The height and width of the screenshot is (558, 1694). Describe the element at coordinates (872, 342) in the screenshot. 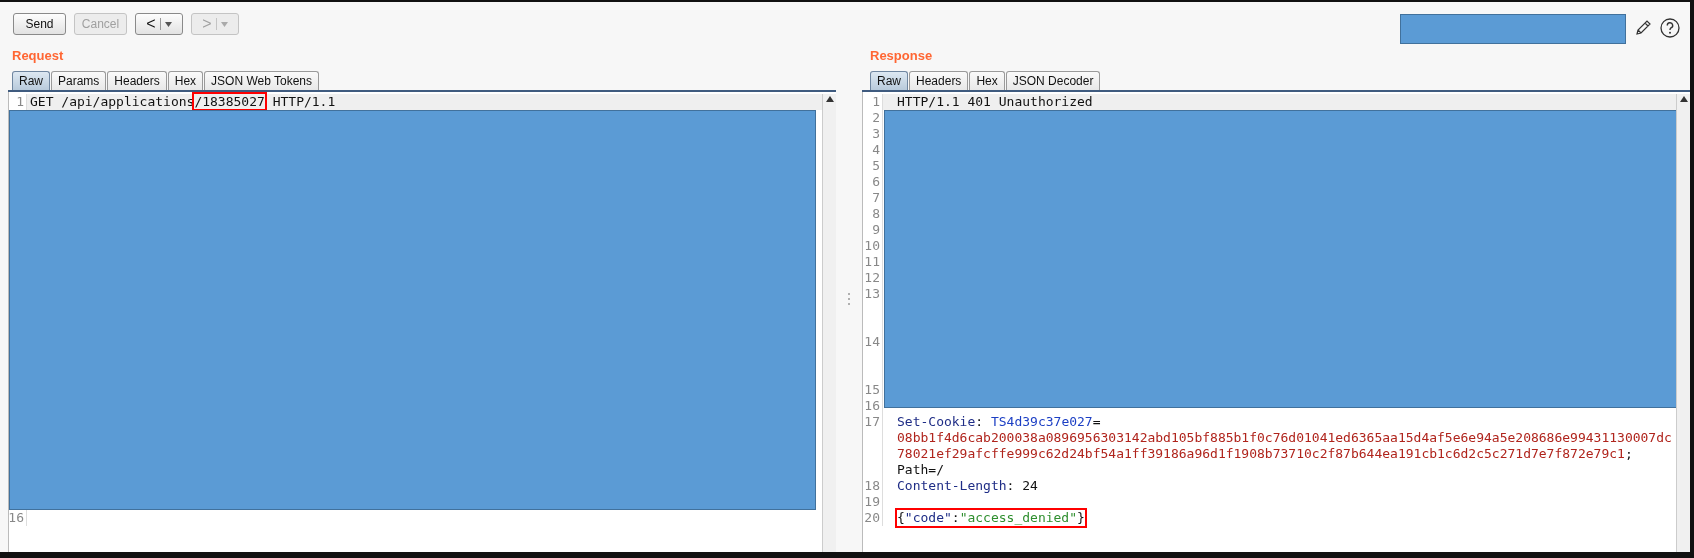

I see `line-number: 14` at that location.